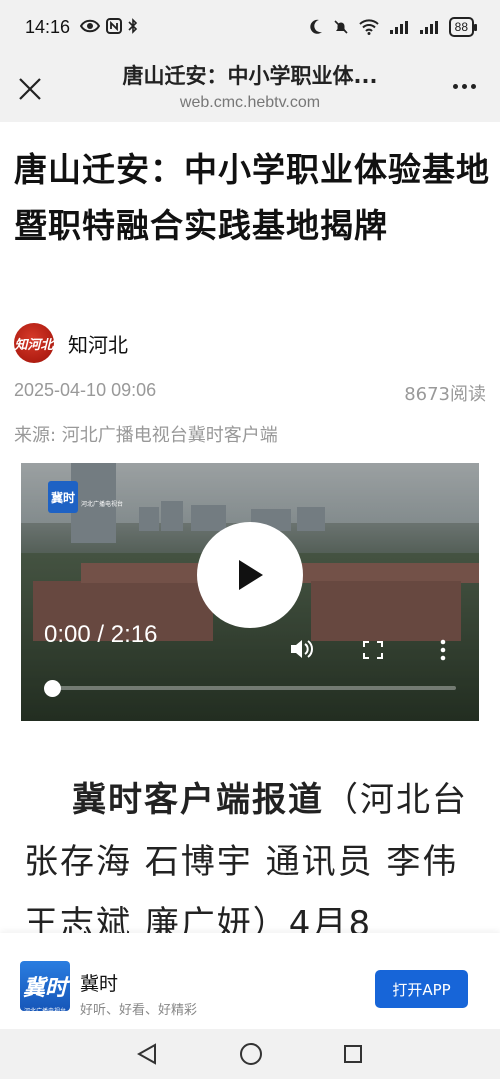  Describe the element at coordinates (139, 1010) in the screenshot. I see `app-slogan: 好听、好看、好精彩` at that location.